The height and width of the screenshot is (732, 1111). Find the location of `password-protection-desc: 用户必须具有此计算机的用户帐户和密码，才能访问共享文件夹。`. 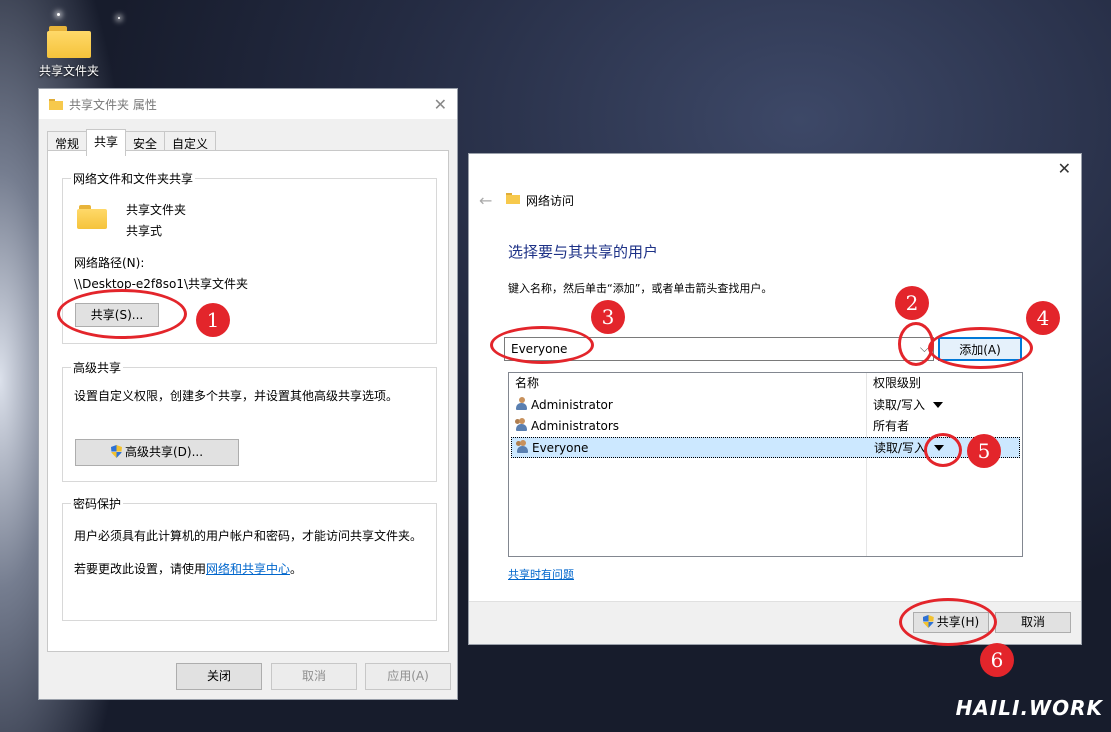

password-protection-desc: 用户必须具有此计算机的用户帐户和密码，才能访问共享文件夹。 is located at coordinates (248, 536).